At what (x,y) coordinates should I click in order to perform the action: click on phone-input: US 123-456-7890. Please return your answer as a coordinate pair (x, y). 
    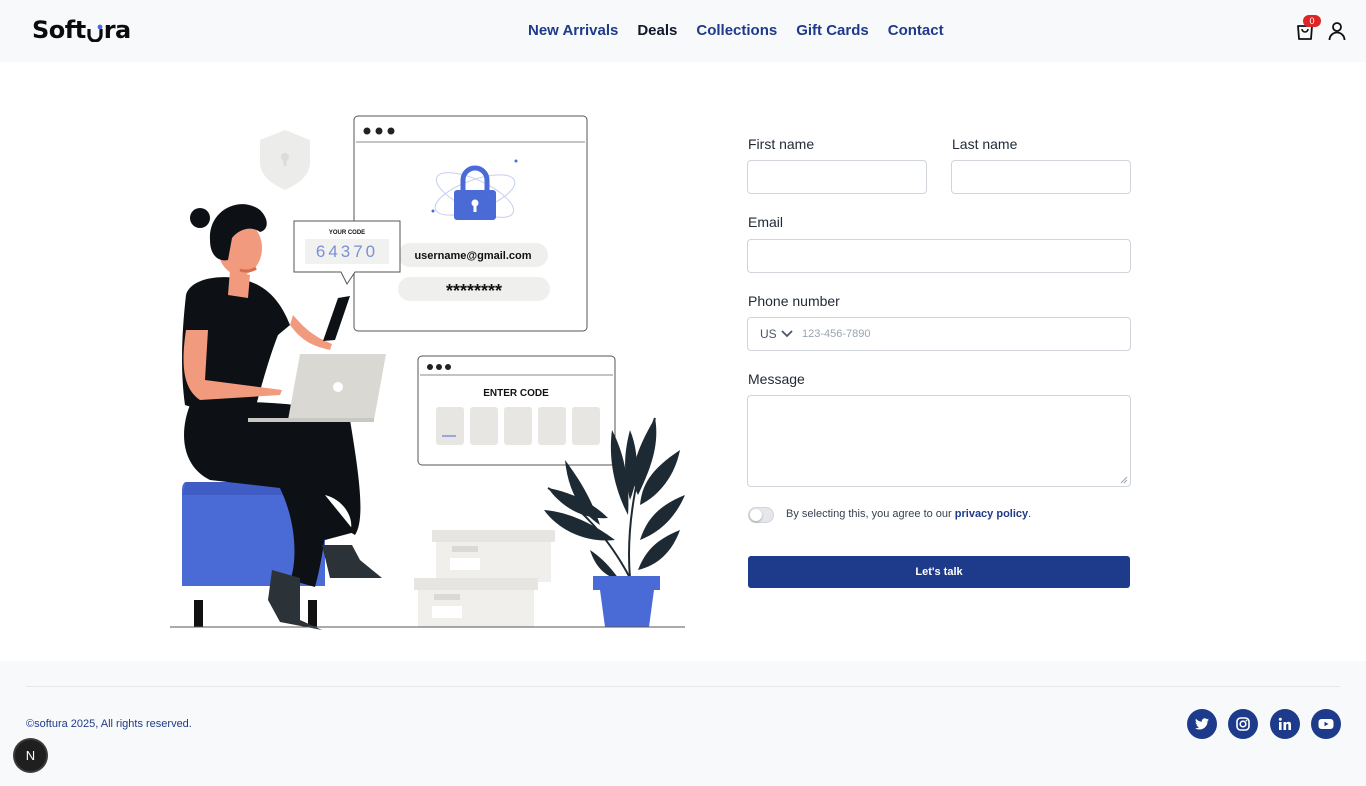
    Looking at the image, I should click on (939, 334).